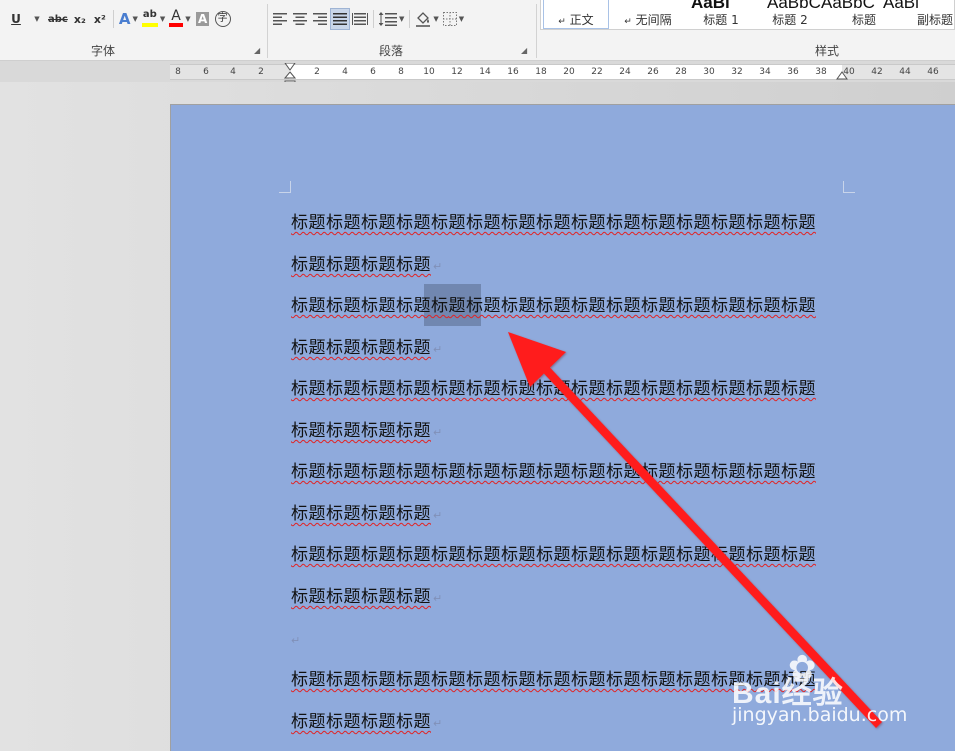 This screenshot has width=955, height=751. Describe the element at coordinates (820, 715) in the screenshot. I see `watermark-url: jingyan.baidu.com` at that location.